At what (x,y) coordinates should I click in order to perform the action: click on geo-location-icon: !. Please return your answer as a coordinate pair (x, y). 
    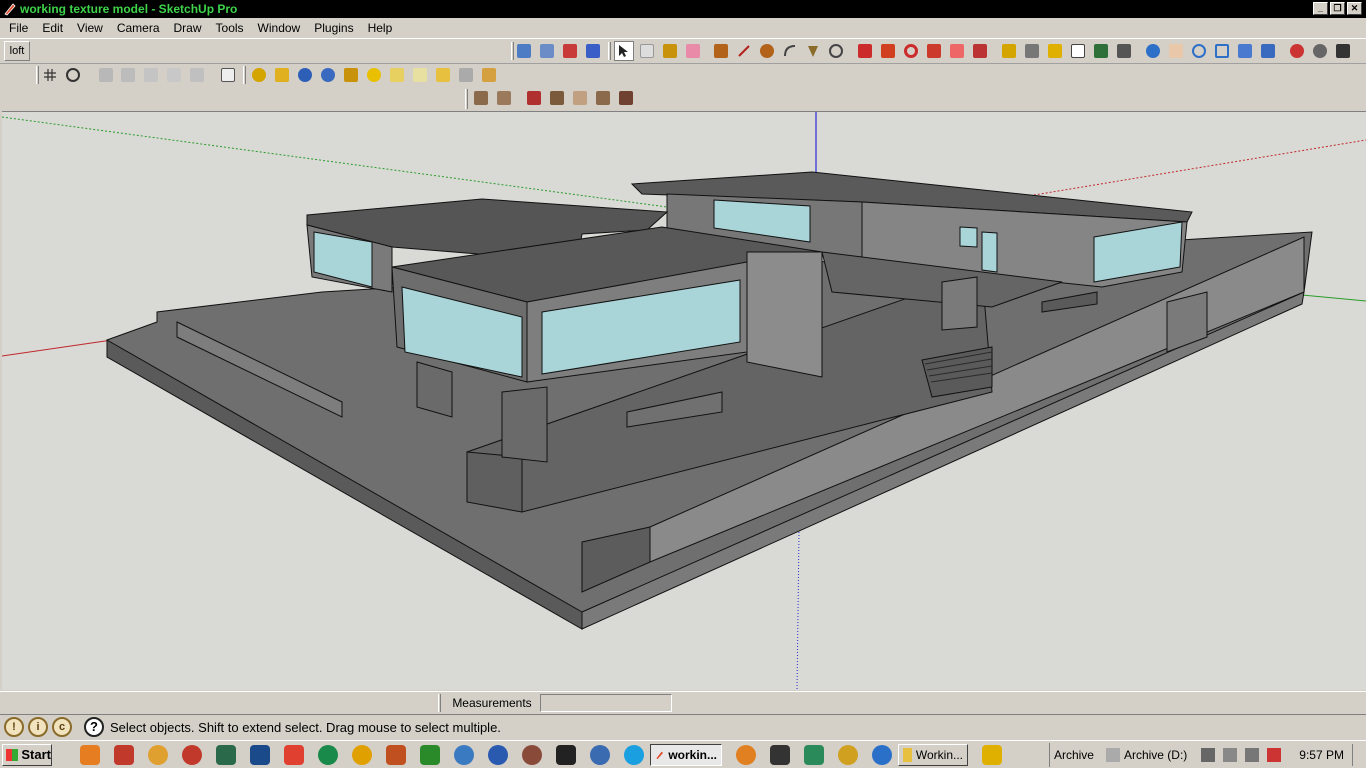
    Looking at the image, I should click on (14, 727).